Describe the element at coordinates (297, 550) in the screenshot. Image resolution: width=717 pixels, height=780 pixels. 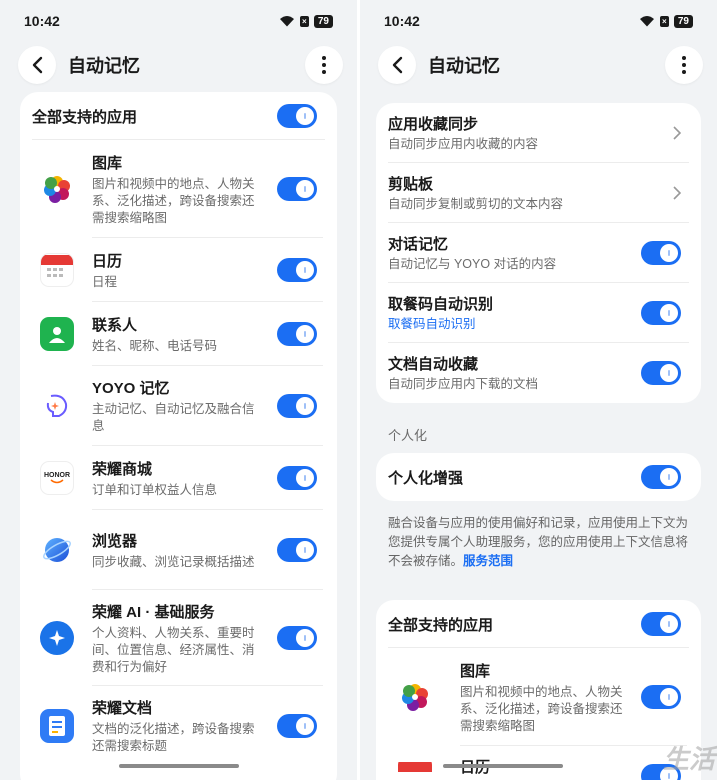
I see `browser-toggle` at that location.